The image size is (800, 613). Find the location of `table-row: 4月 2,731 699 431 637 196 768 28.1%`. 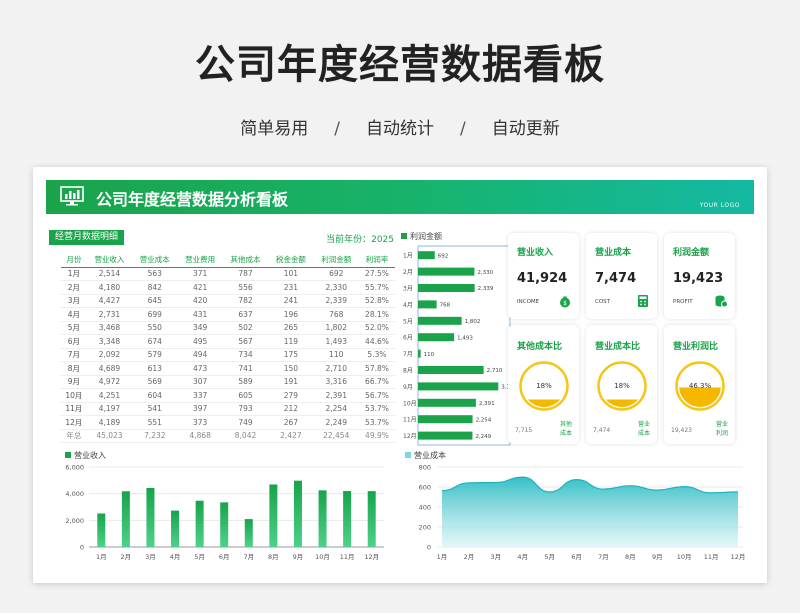

table-row: 4月 2,731 699 431 637 196 768 28.1% is located at coordinates (228, 314).